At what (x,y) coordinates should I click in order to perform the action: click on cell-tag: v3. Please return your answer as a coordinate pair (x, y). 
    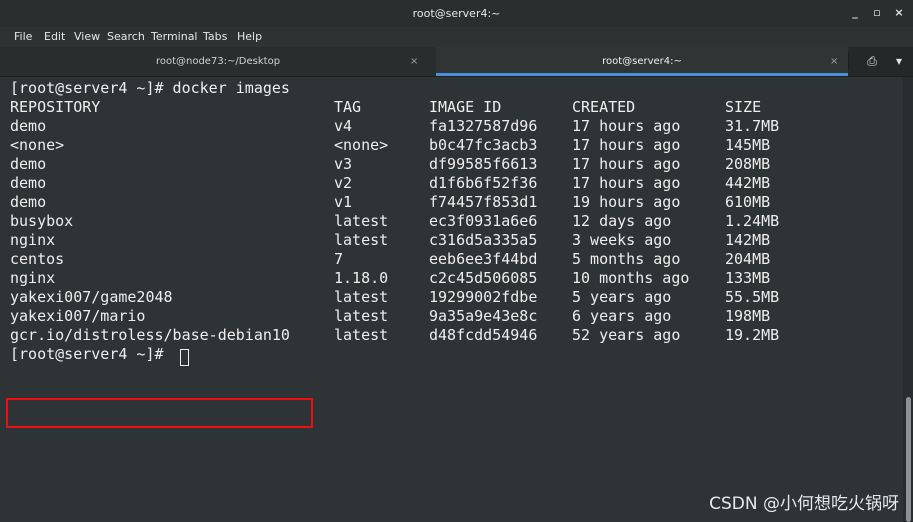
    Looking at the image, I should click on (343, 164).